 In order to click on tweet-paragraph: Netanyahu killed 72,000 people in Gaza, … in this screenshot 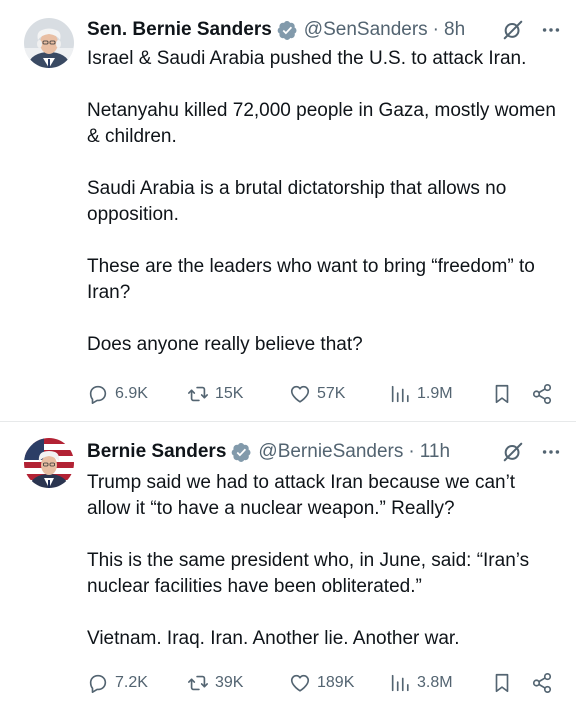, I will do `click(321, 123)`.